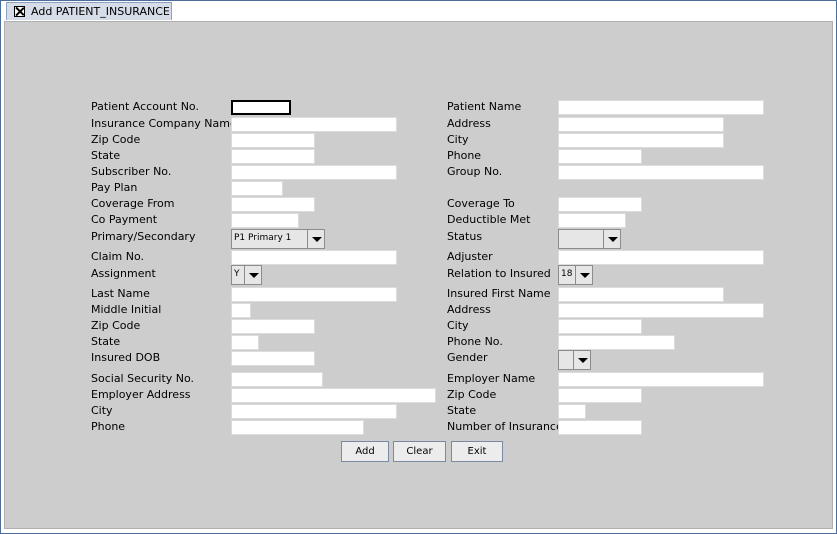 This screenshot has width=837, height=534. Describe the element at coordinates (600, 427) in the screenshot. I see `number-of-insurance-input` at that location.